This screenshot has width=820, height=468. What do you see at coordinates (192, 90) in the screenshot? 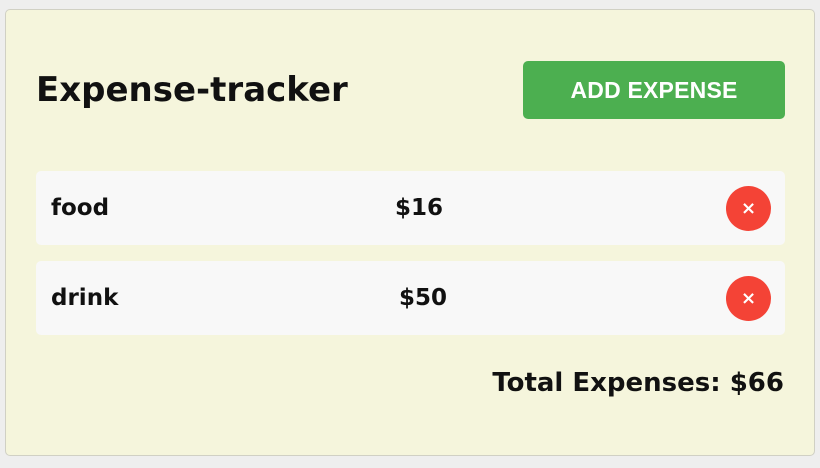
I see `page-title: Expense-tracker` at bounding box center [192, 90].